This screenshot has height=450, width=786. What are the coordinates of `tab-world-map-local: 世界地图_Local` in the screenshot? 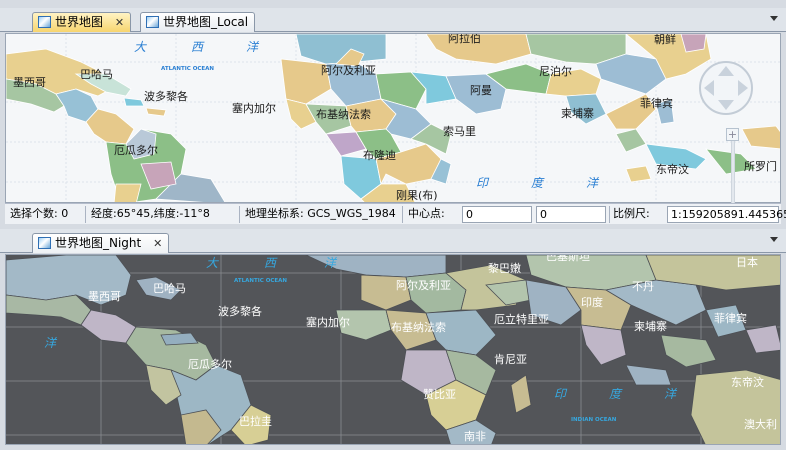 It's located at (198, 22).